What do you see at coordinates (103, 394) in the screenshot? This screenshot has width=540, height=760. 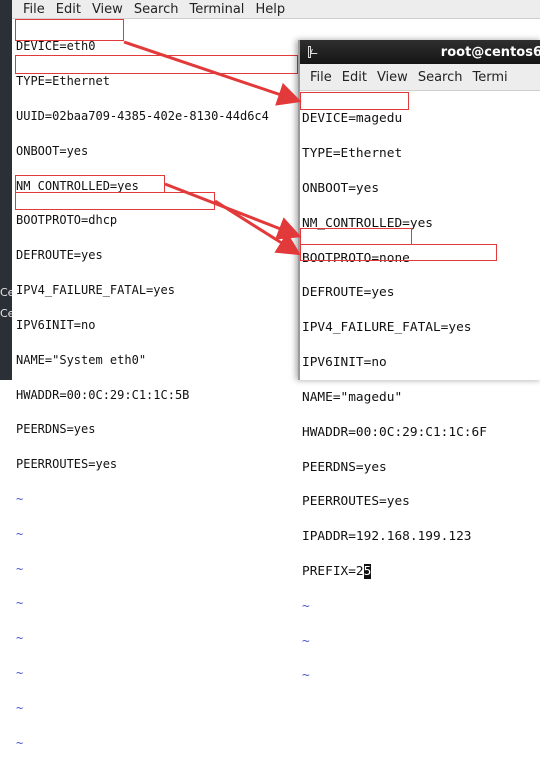 I see `text-line: HWADDR=00:0C:29:C1:1C:5B` at bounding box center [103, 394].